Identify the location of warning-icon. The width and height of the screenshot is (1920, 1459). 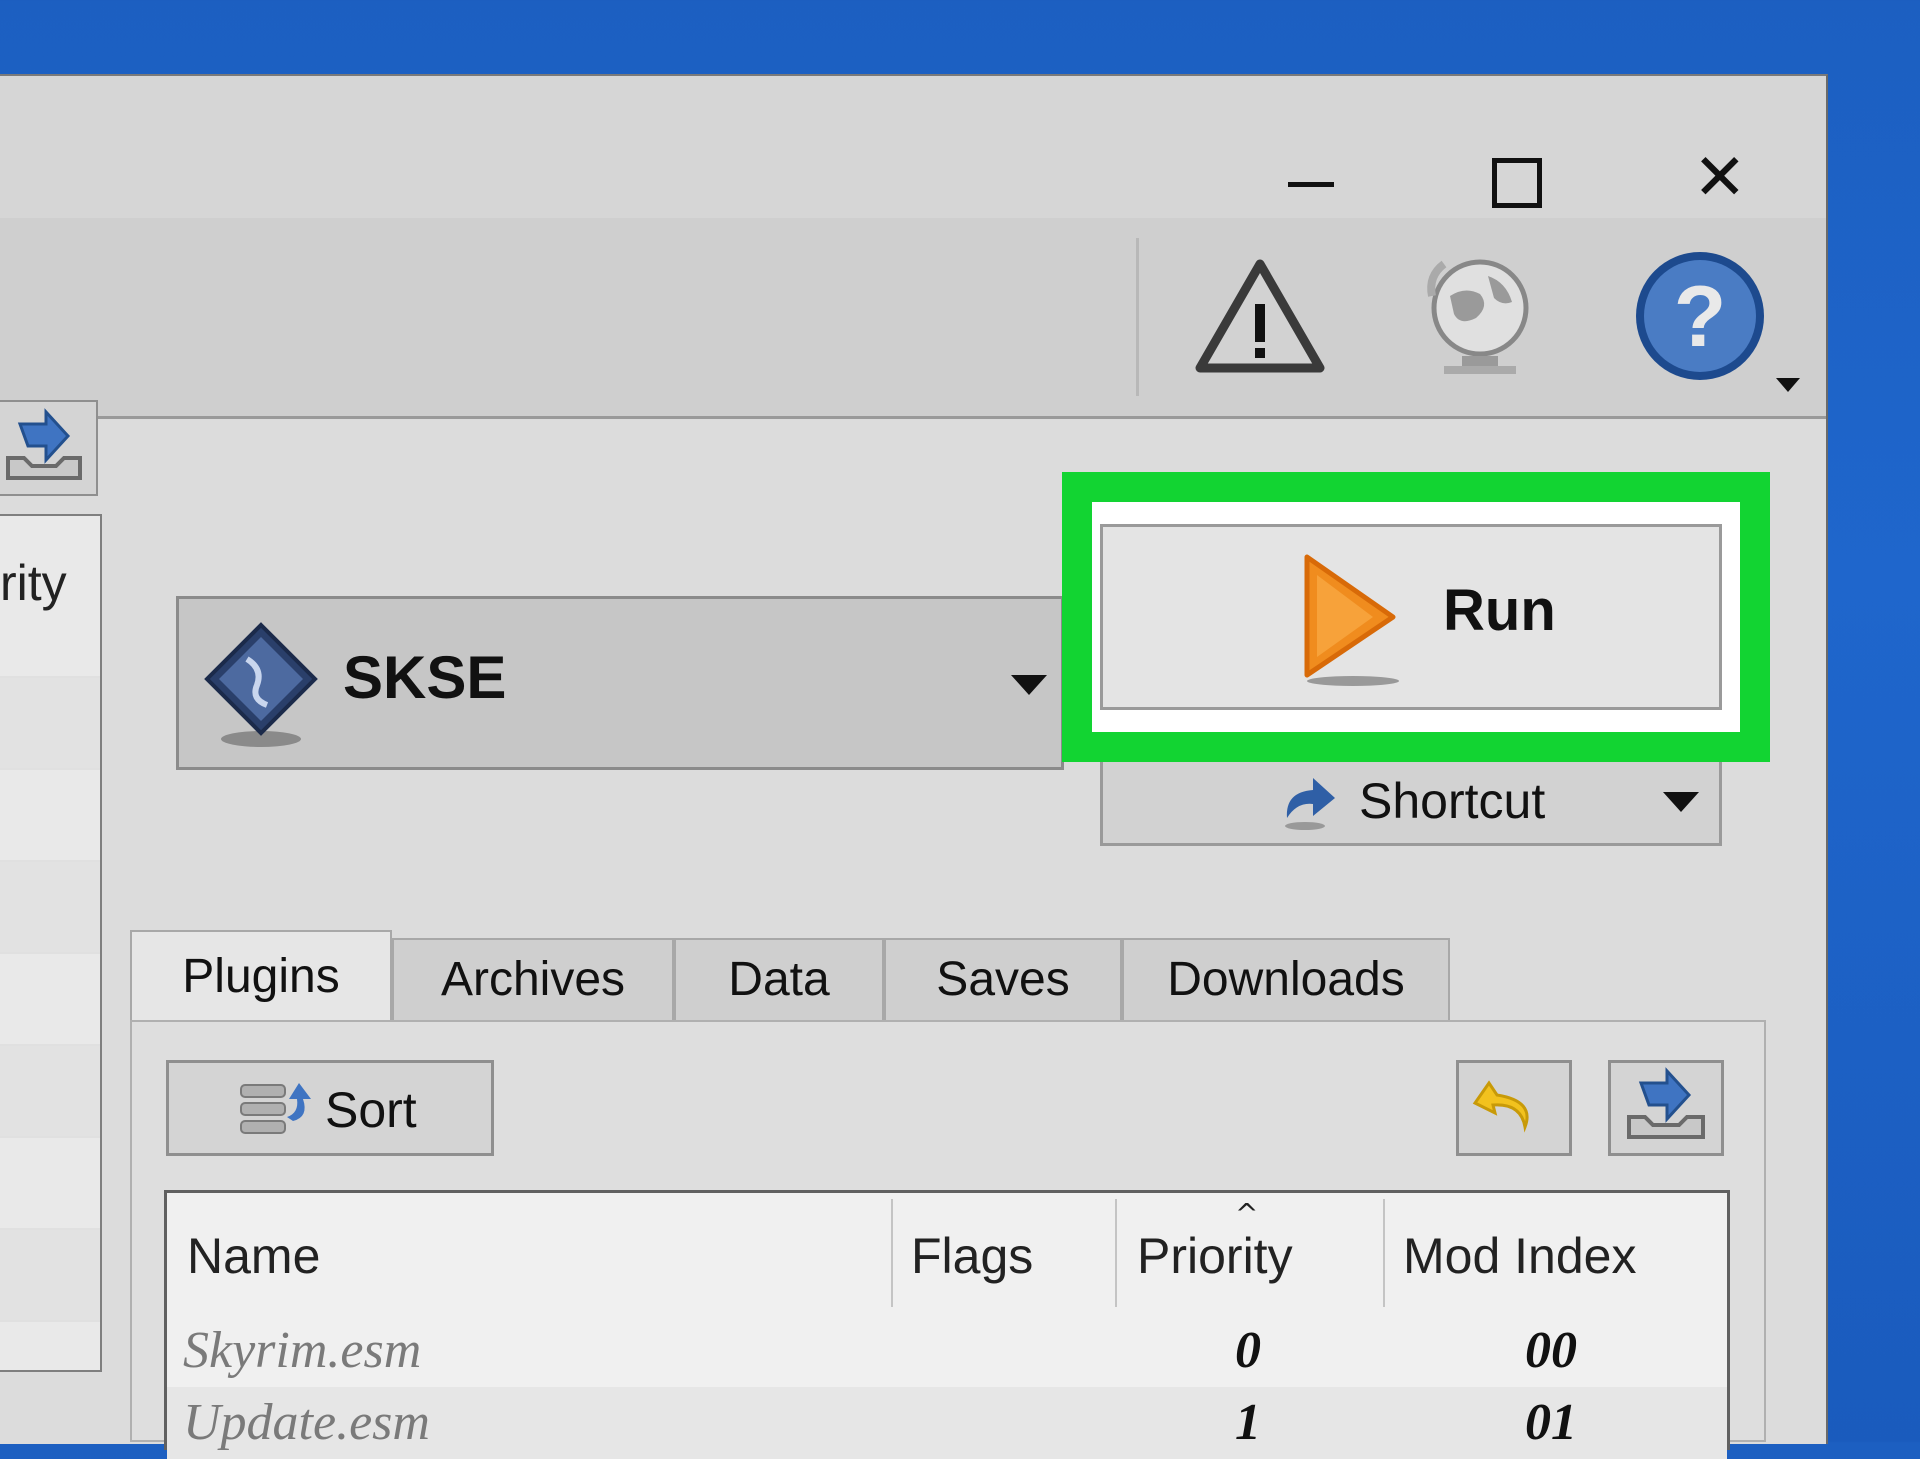
(1260, 316).